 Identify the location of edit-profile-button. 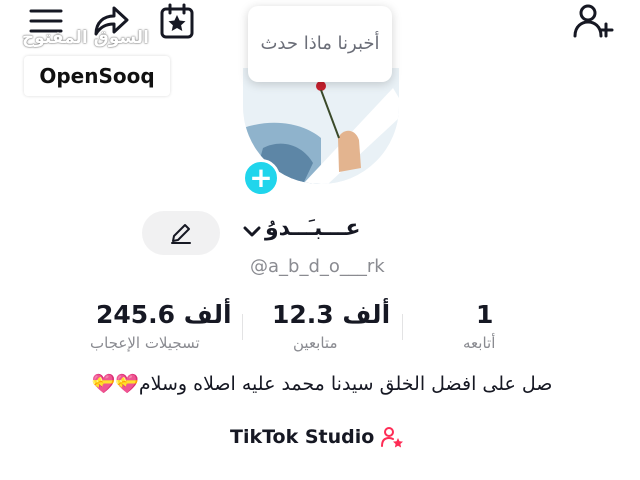
(181, 233).